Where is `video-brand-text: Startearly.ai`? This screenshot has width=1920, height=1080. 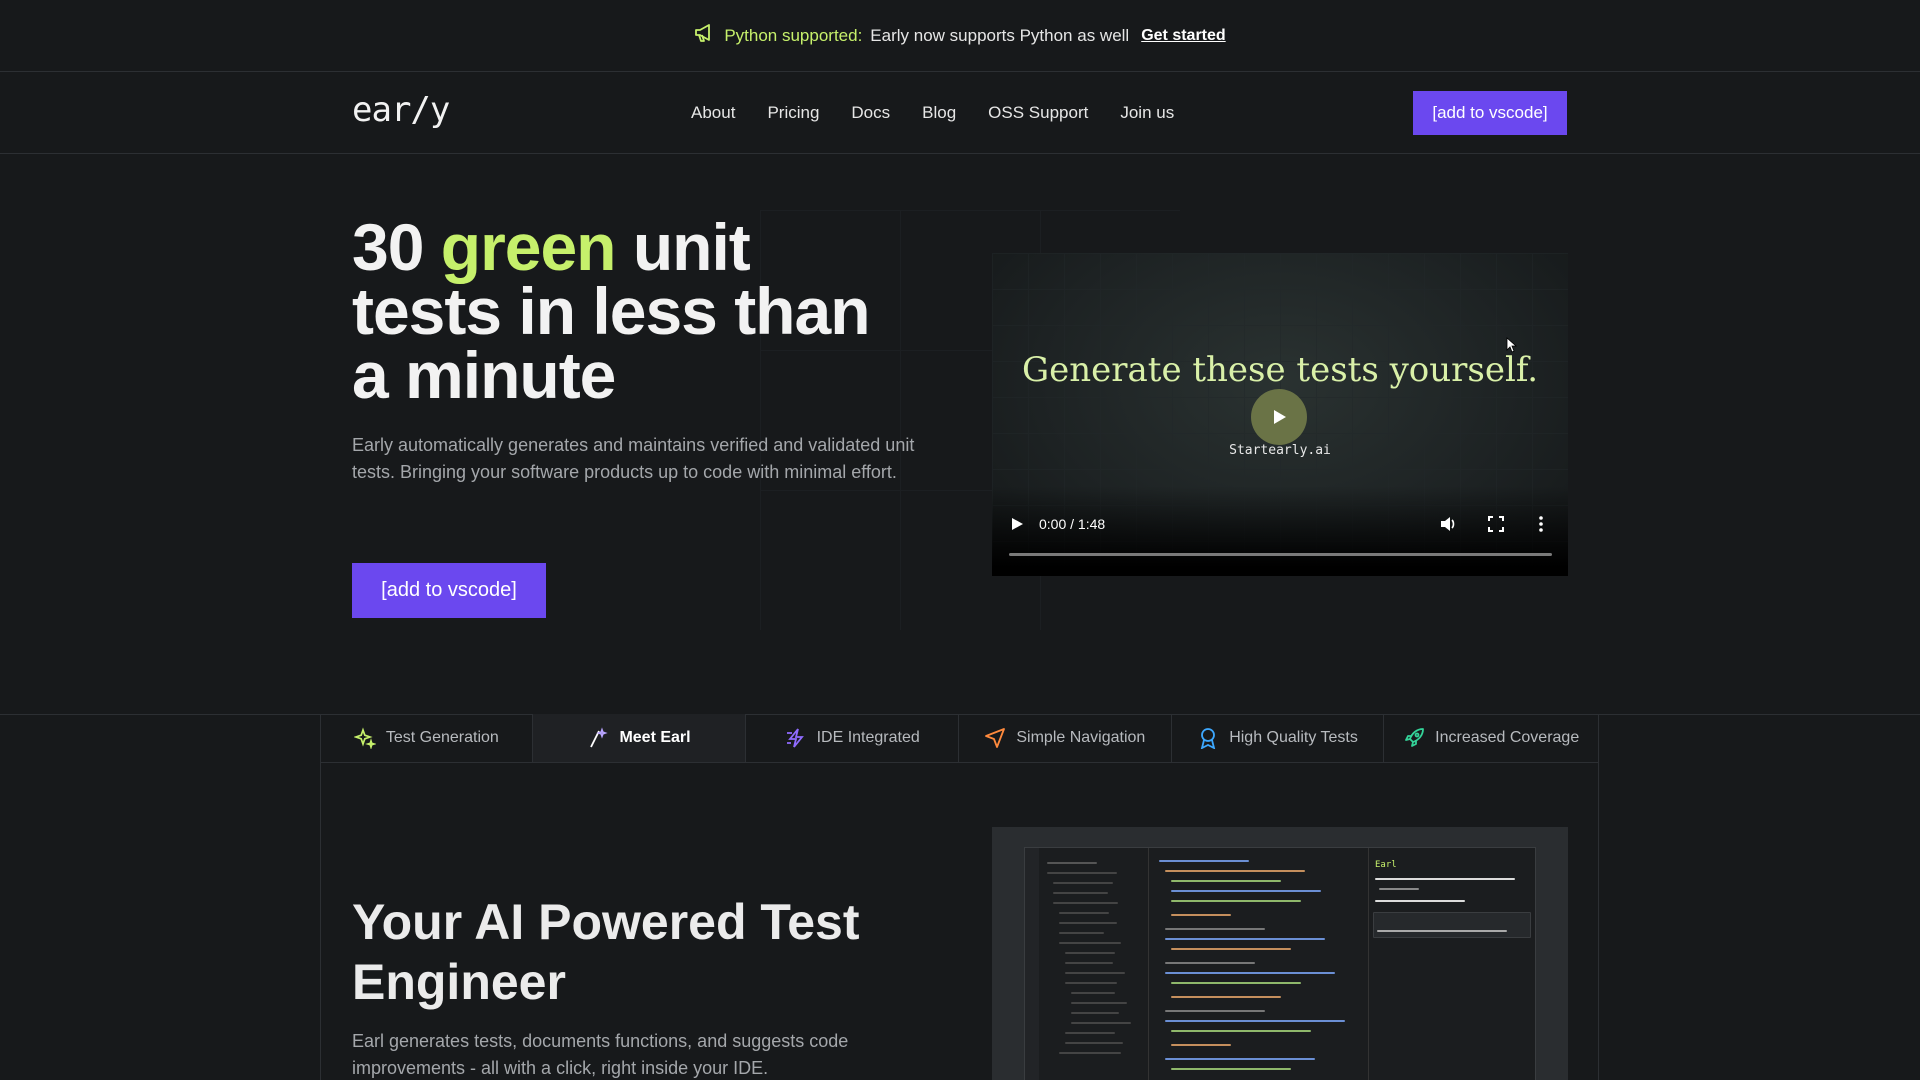
video-brand-text: Startearly.ai is located at coordinates (1280, 450).